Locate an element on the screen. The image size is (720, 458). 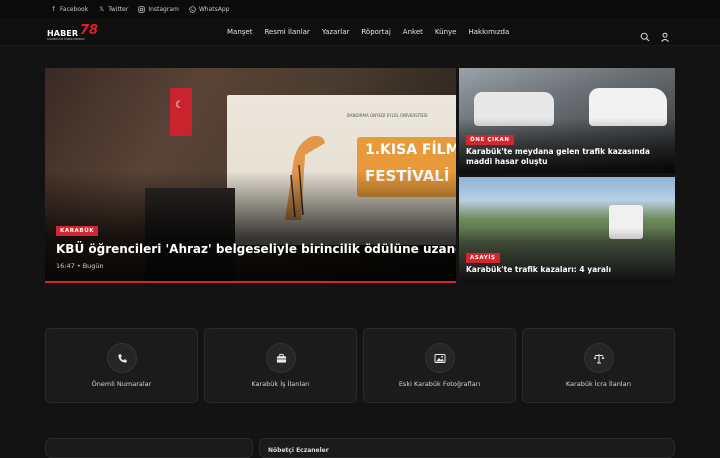
facebook-icon: f is located at coordinates (53, 9).